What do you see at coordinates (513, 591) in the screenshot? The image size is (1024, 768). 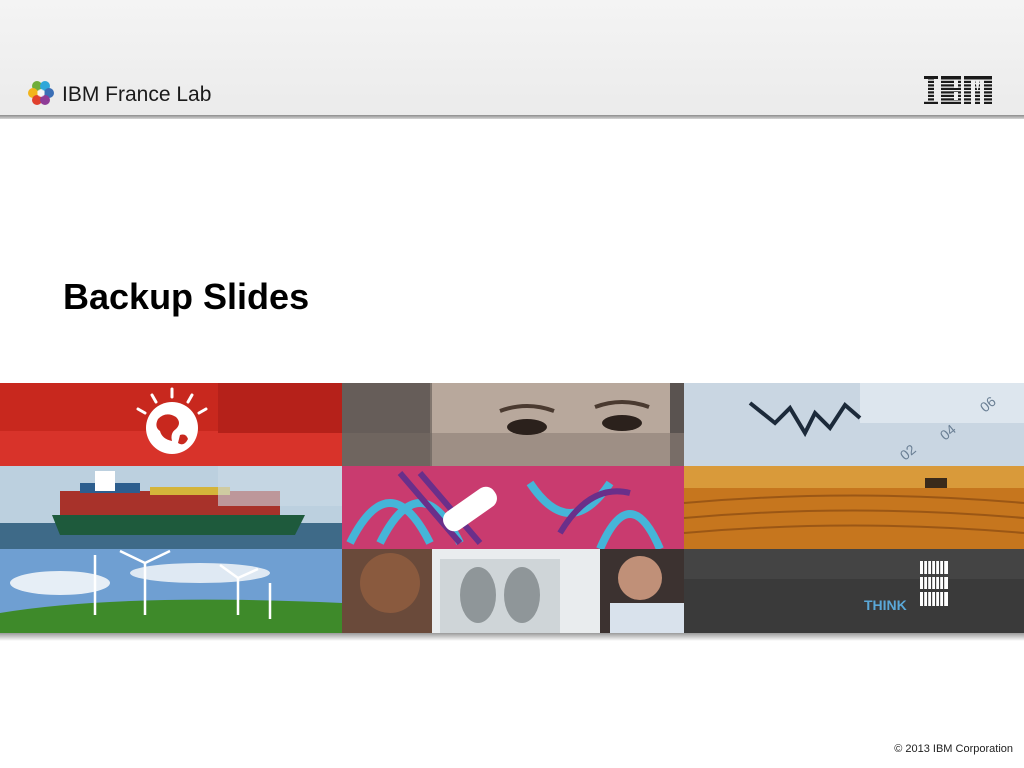 I see `doctors-xray-tile` at bounding box center [513, 591].